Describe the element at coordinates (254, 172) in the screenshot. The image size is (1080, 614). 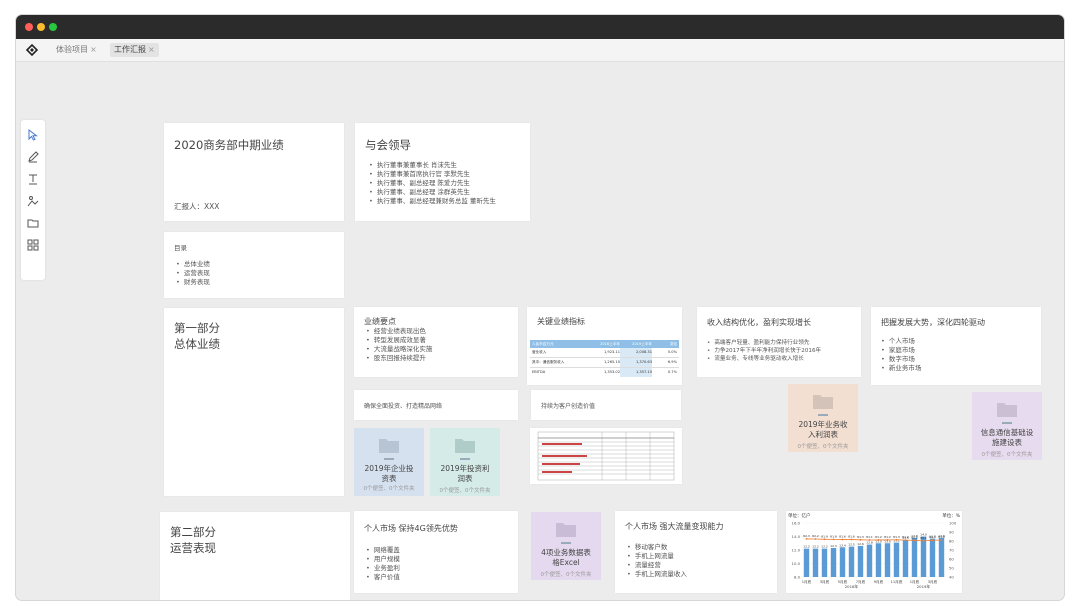
I see `cover-card: 2020商务部中期业绩 汇报人：XXX` at that location.